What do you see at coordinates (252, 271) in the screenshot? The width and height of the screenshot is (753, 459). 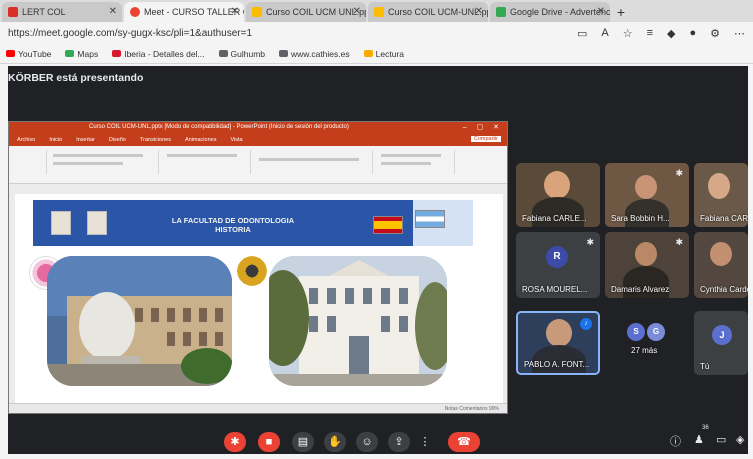 I see `faculty-seal` at bounding box center [252, 271].